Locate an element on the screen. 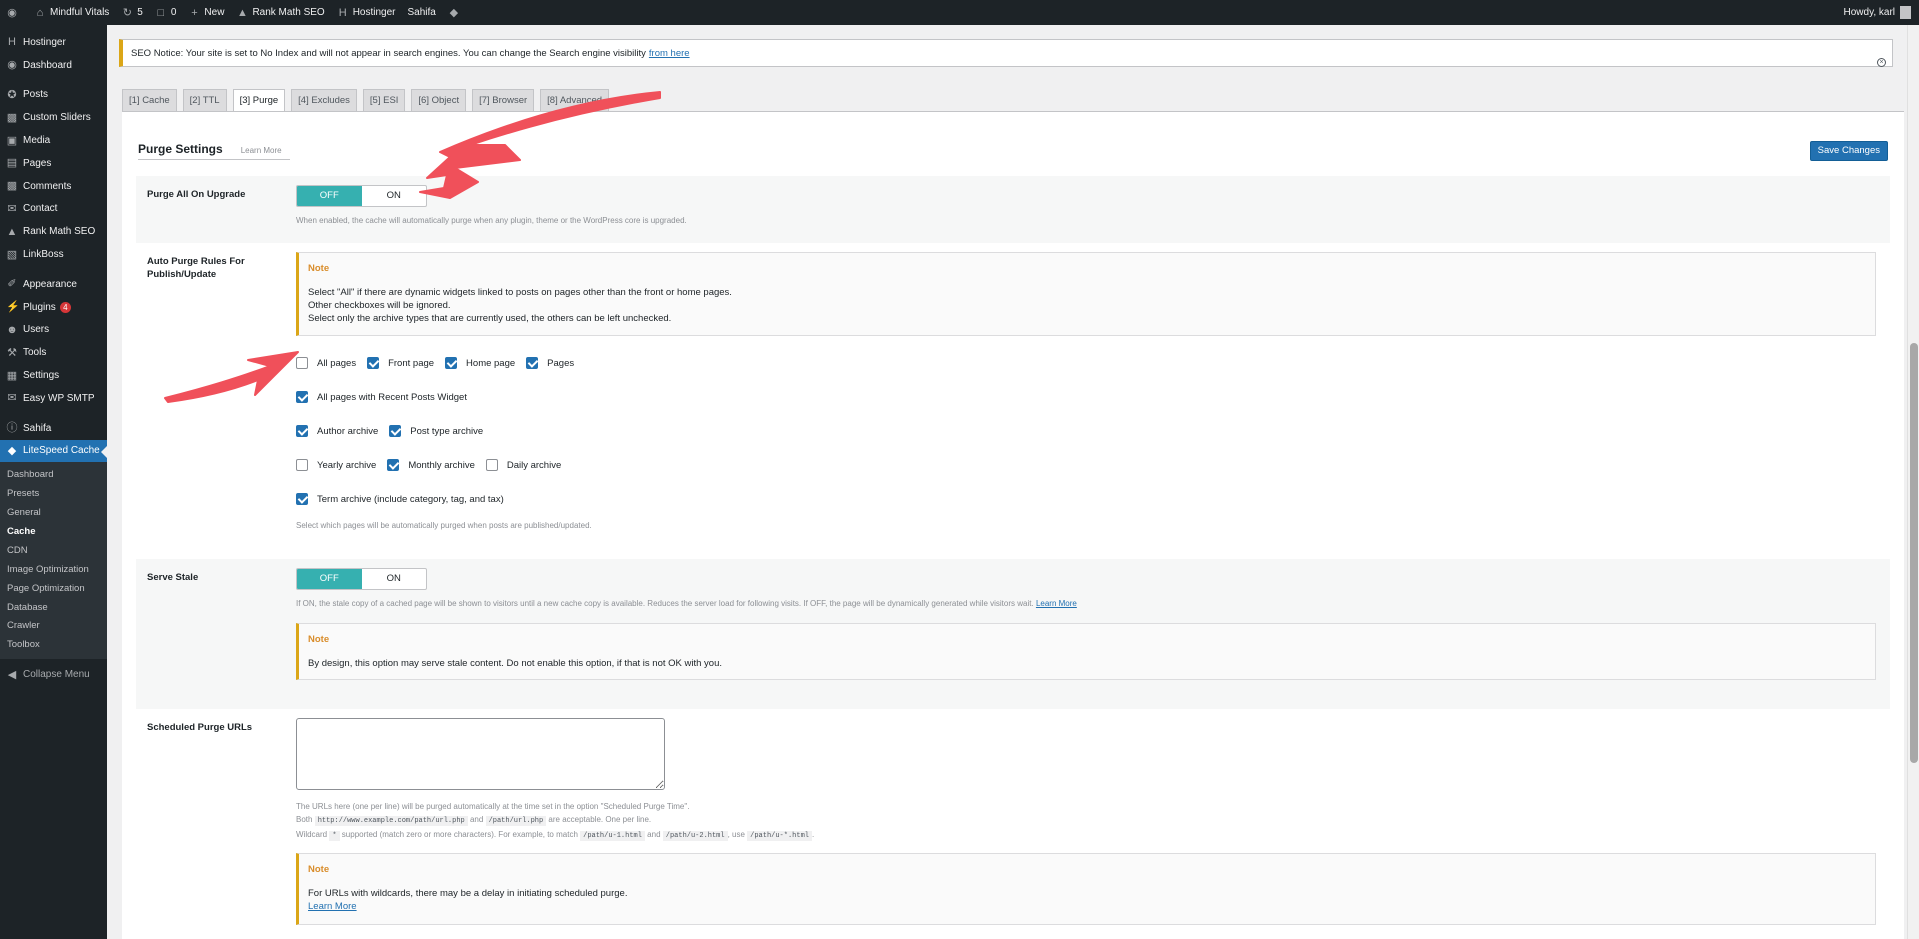 The image size is (1919, 939). wordpress-logo-menu: ◉ is located at coordinates (14, 12).